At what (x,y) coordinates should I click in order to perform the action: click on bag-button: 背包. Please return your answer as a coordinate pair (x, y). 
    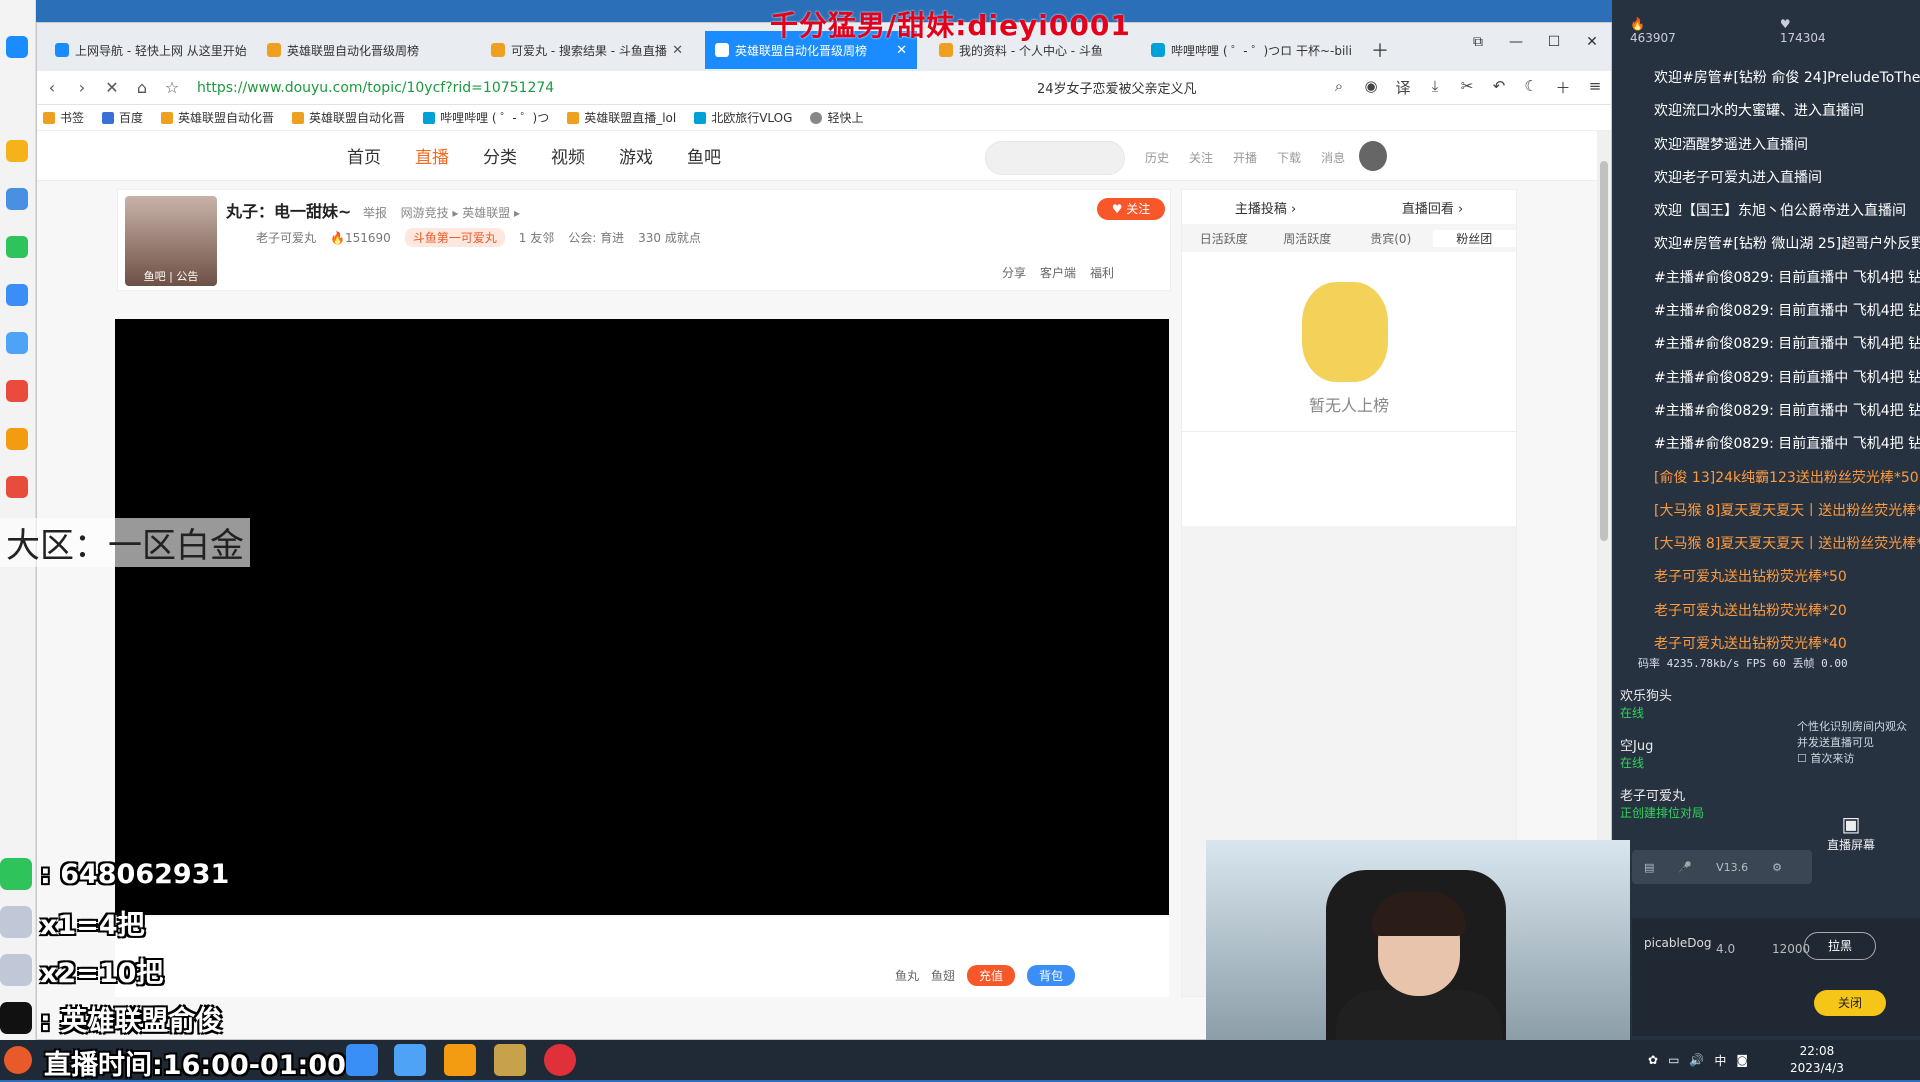
    Looking at the image, I should click on (1051, 975).